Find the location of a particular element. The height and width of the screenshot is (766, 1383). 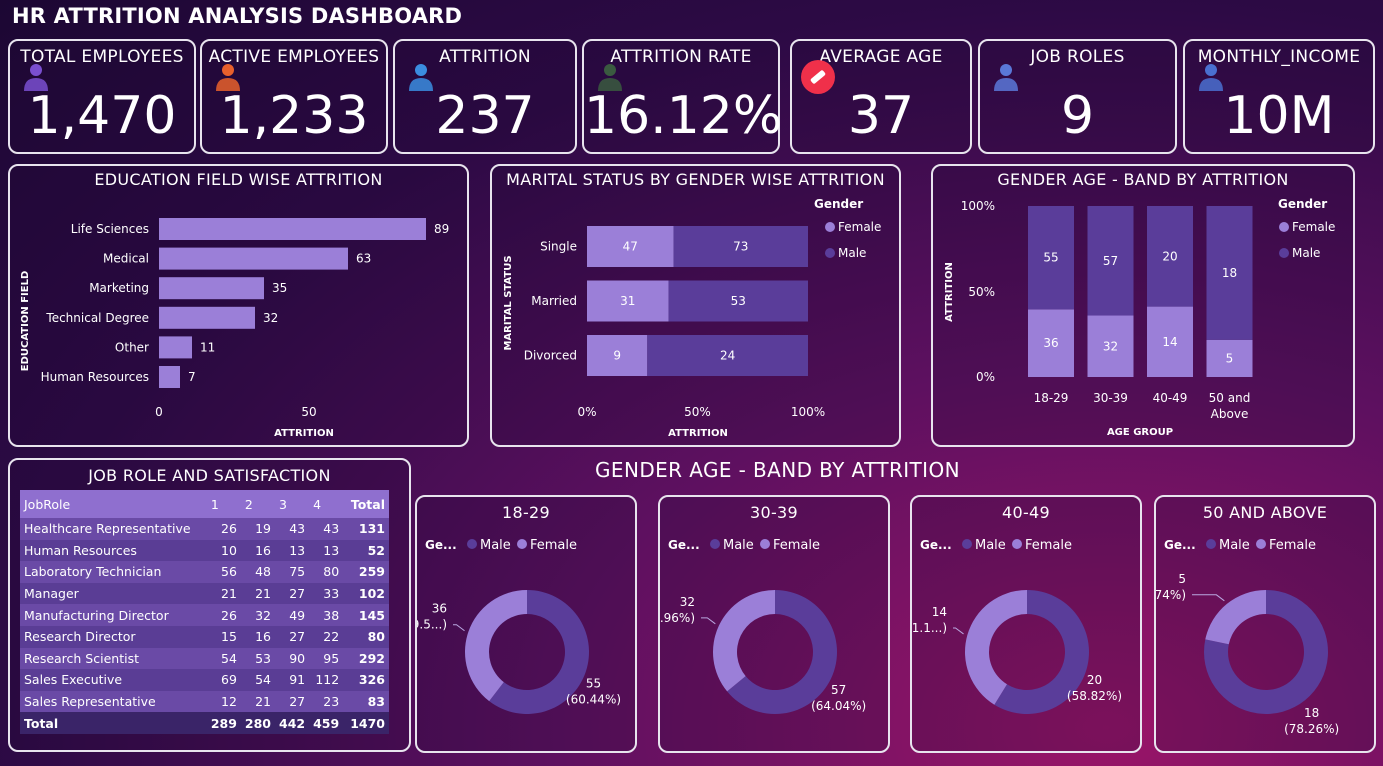

y-axis-label: MARITAL STATUS is located at coordinates (508, 302).